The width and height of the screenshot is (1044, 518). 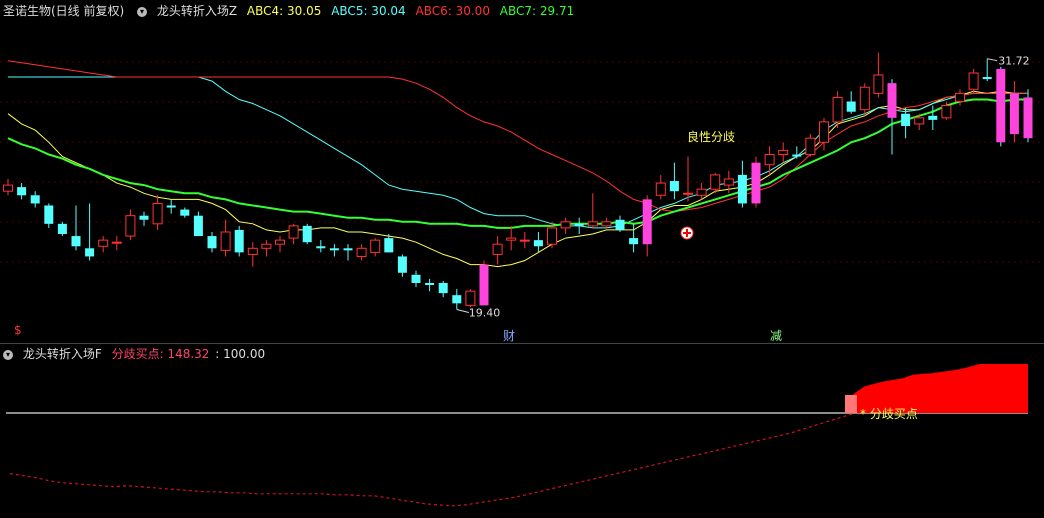 What do you see at coordinates (537, 11) in the screenshot?
I see `abc7-value: ABC7: 29.71` at bounding box center [537, 11].